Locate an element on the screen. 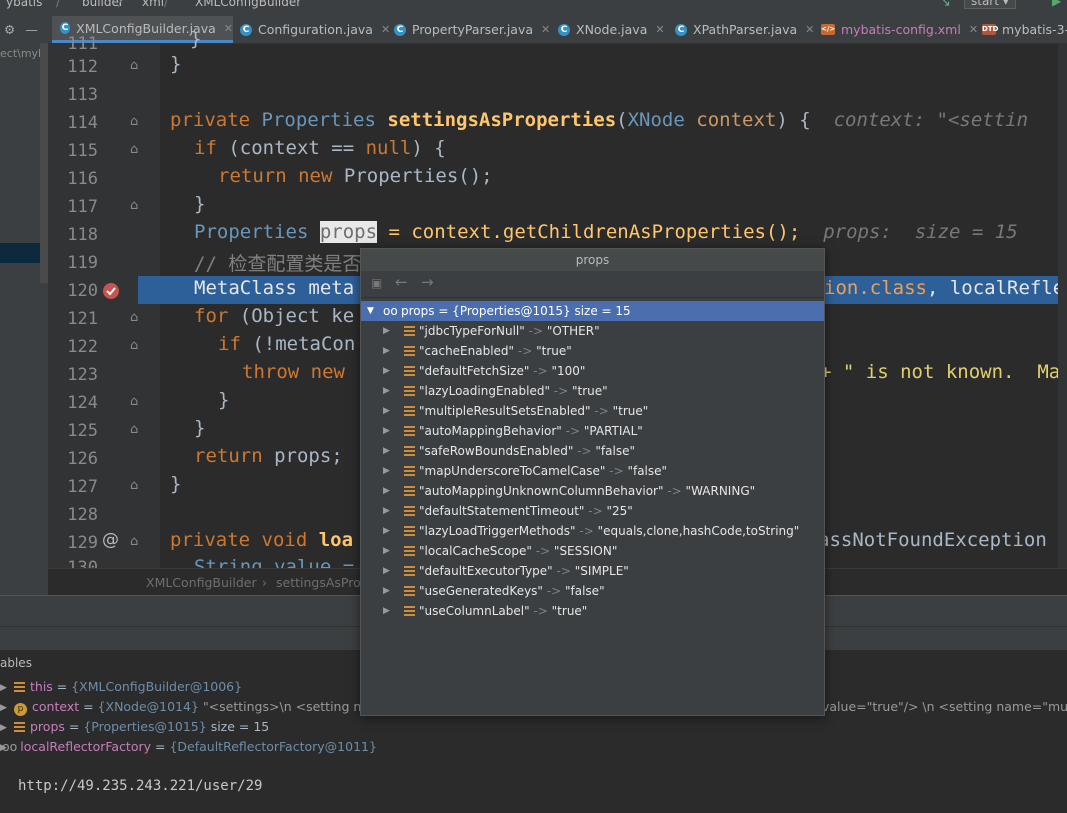 Image resolution: width=1067 pixels, height=813 pixels. tab-label: mybatis-3-c is located at coordinates (1034, 29).